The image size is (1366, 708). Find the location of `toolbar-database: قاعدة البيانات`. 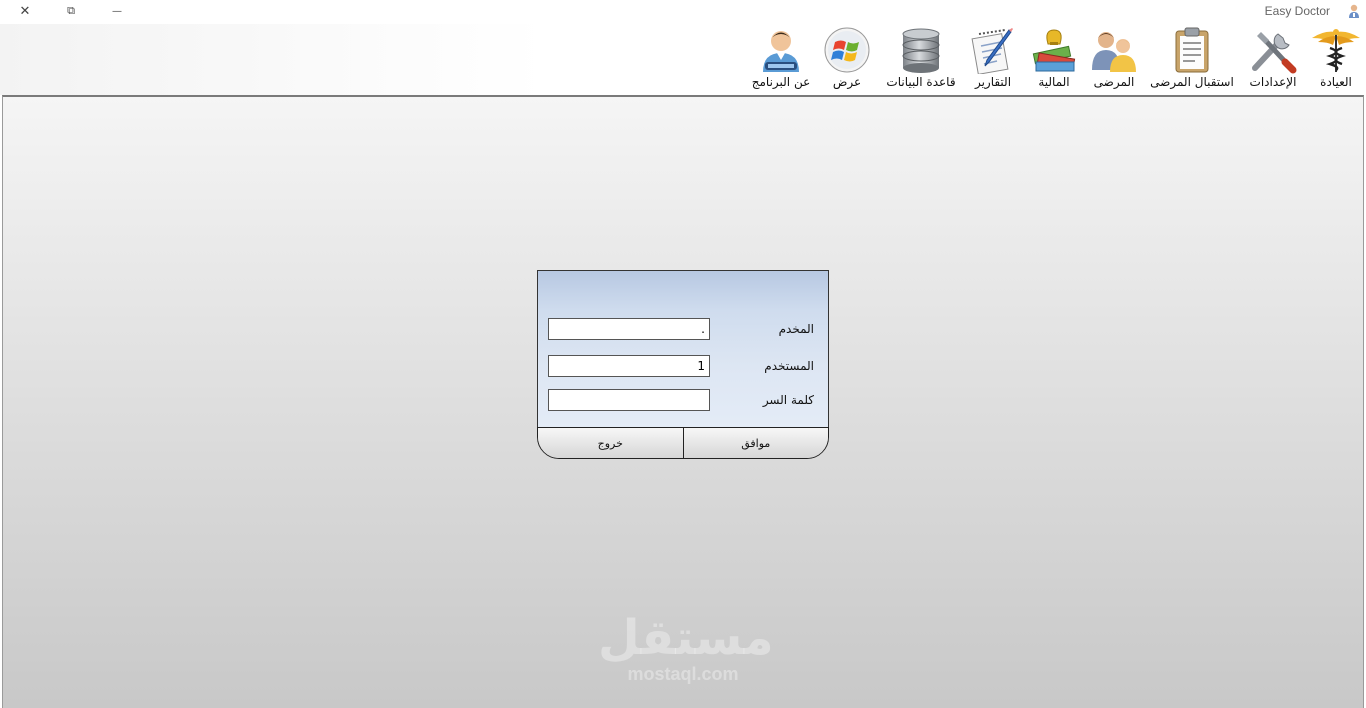

toolbar-database: قاعدة البيانات is located at coordinates (921, 59).